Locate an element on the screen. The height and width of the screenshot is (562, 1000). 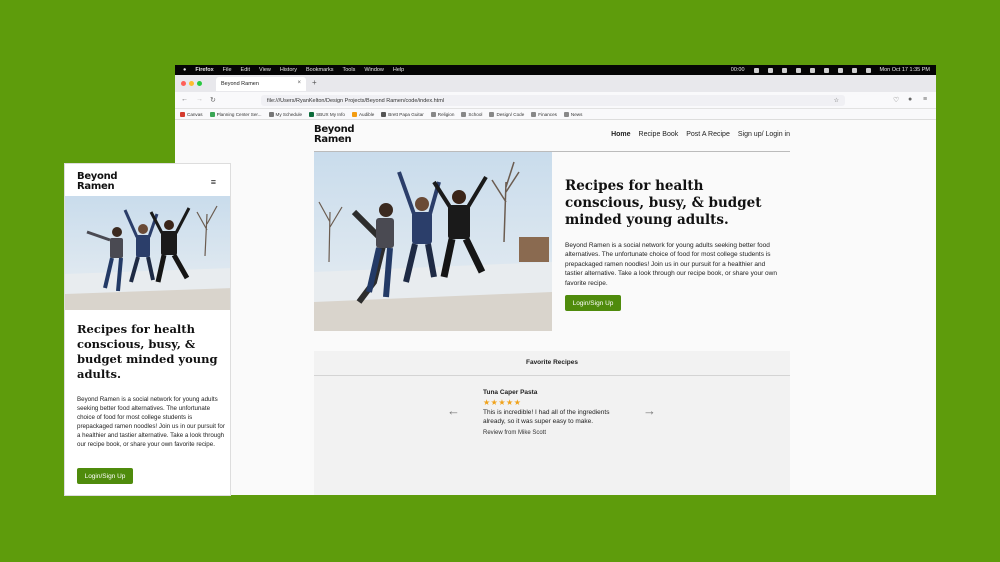
mobile-logo: Beyond Ramen is located at coordinates (97, 182).